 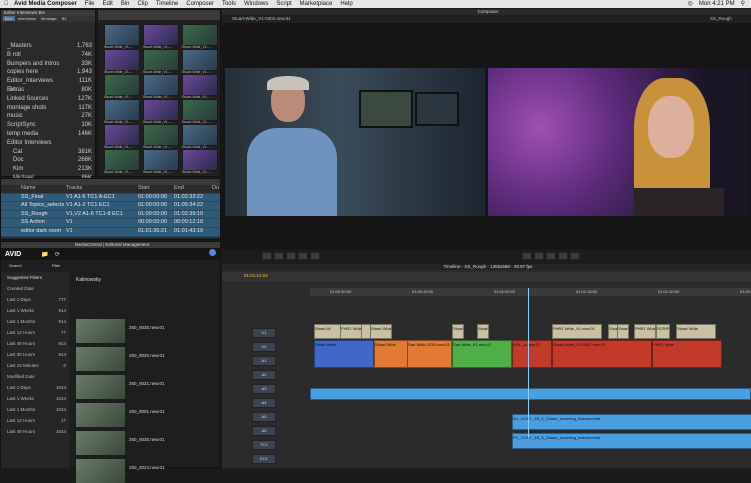 What do you see at coordinates (279, 256) in the screenshot?
I see `mark-in-icon` at bounding box center [279, 256].